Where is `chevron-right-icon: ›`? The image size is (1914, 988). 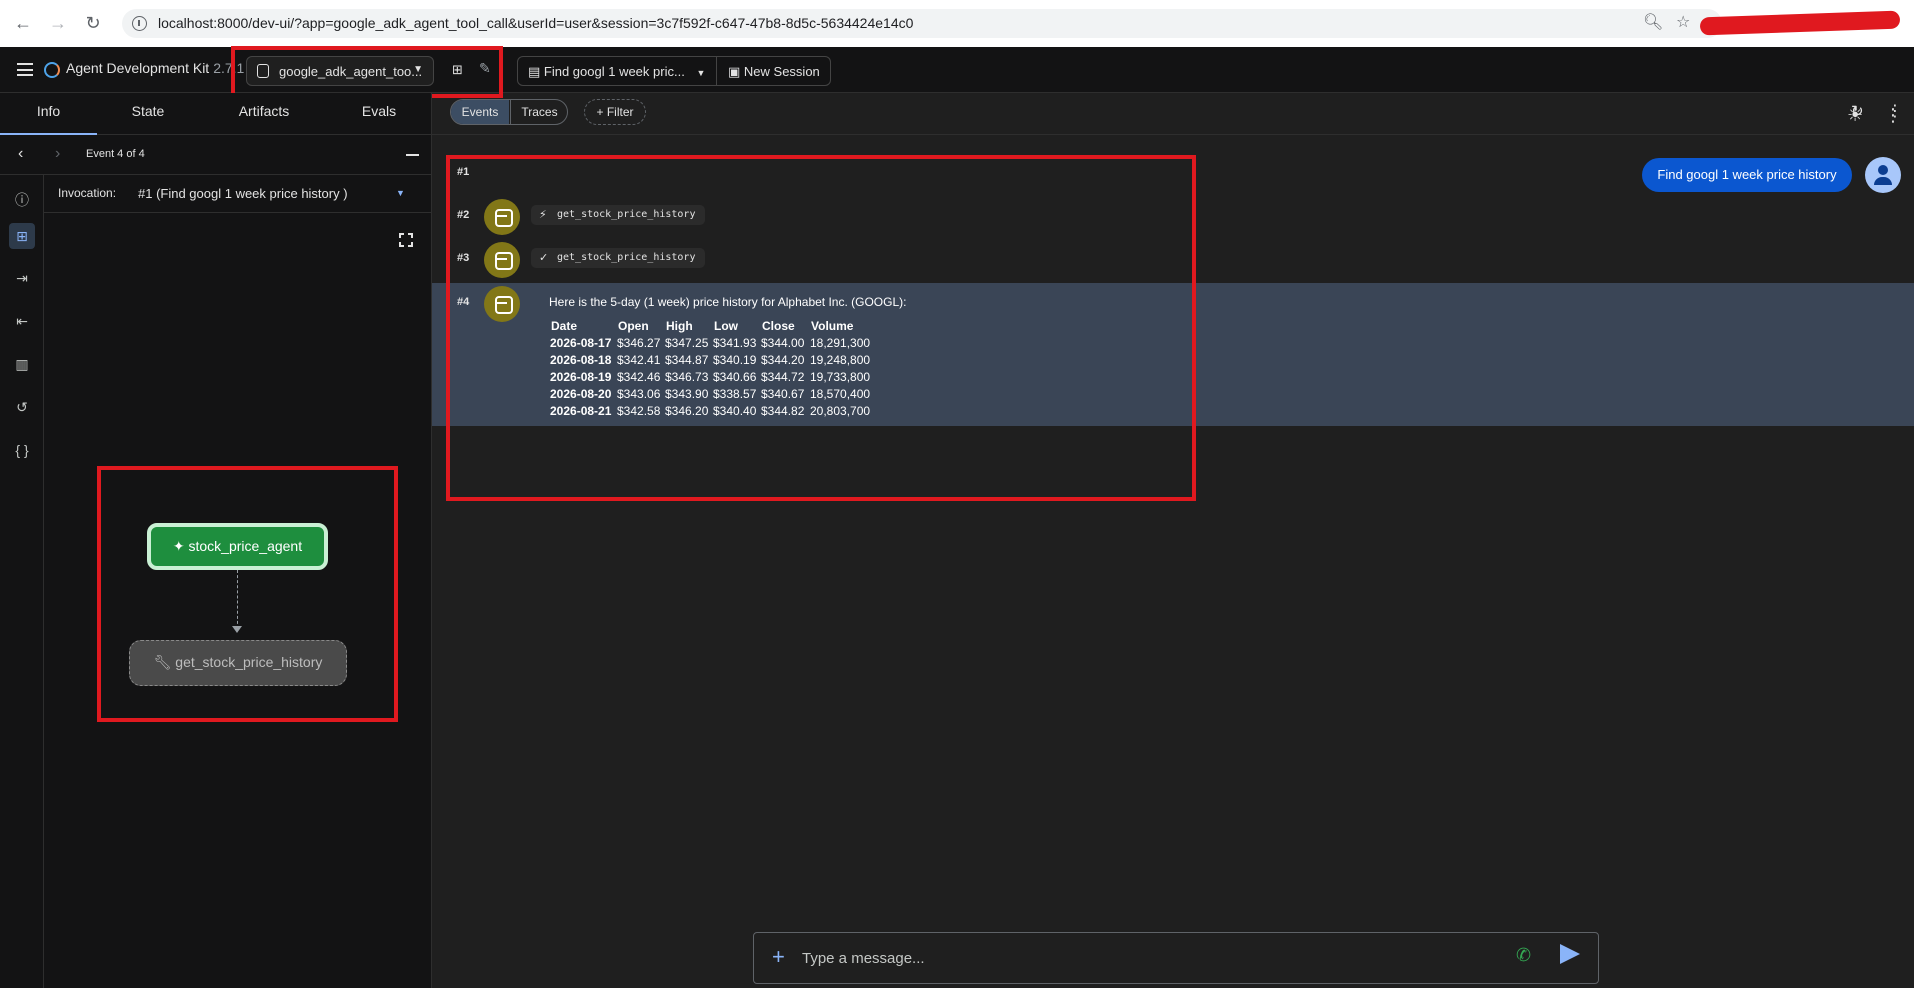
chevron-right-icon: › is located at coordinates (57, 154).